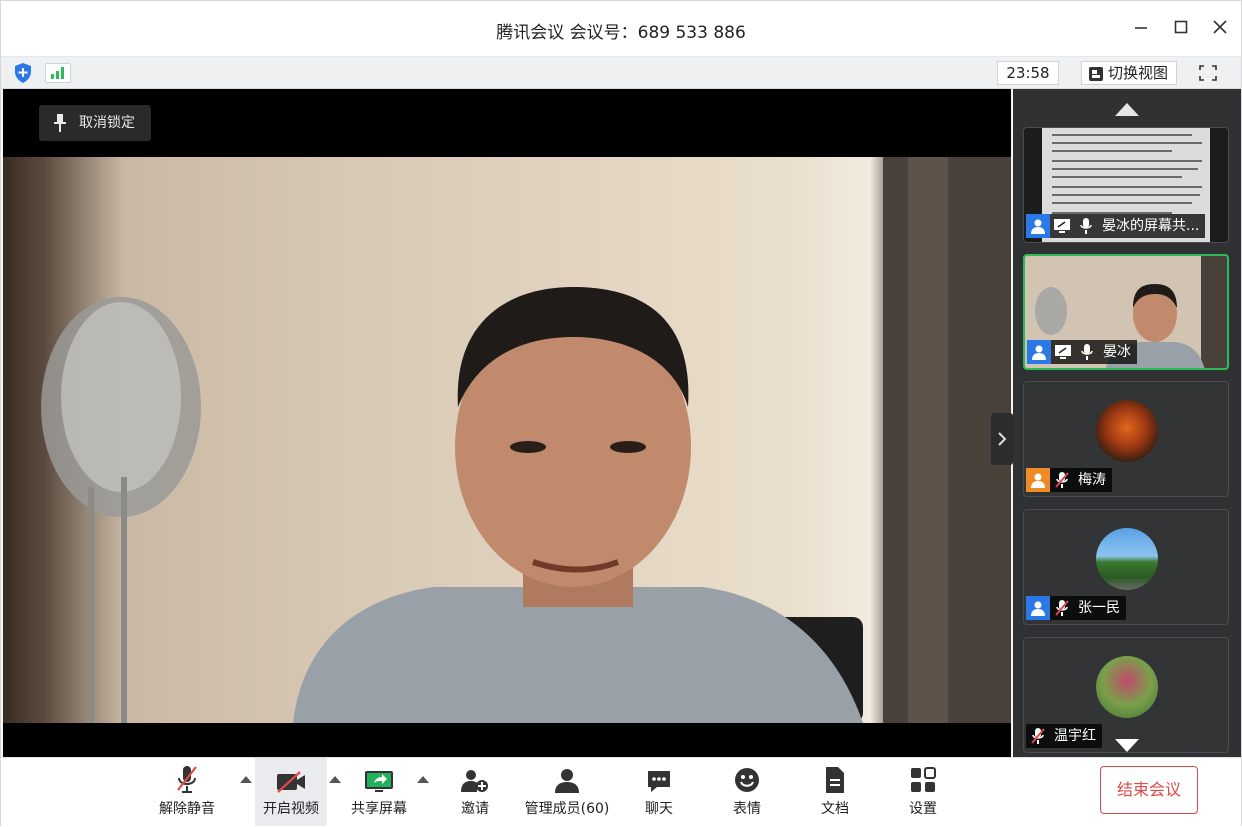  I want to click on participant-tile: 张一民, so click(1126, 567).